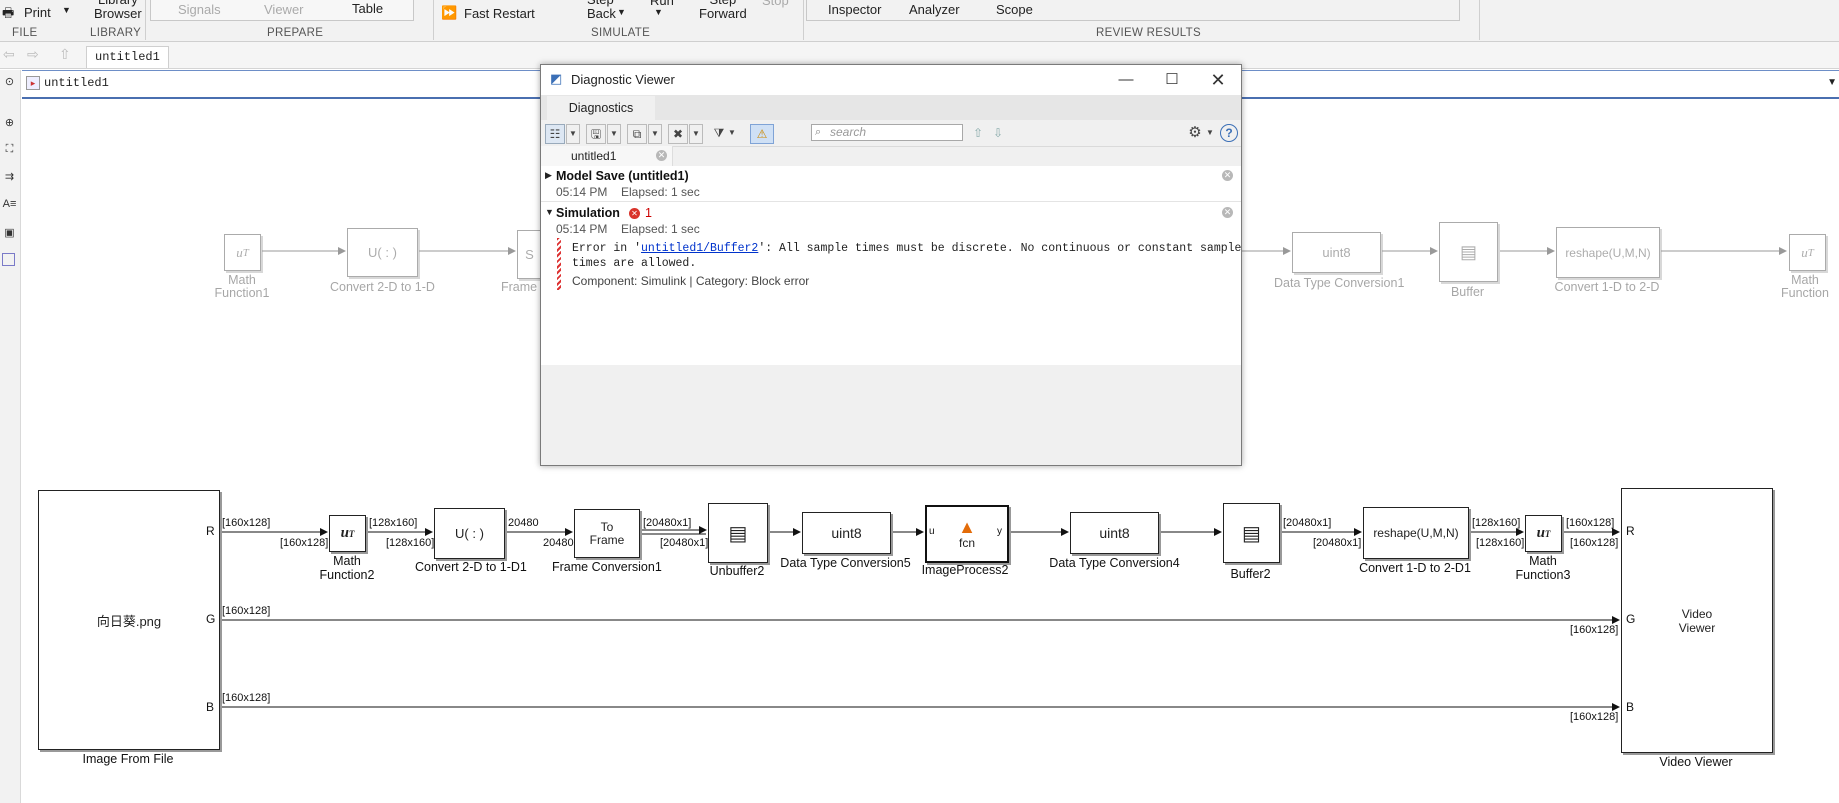 The width and height of the screenshot is (1839, 803). I want to click on unbuffer-icon: ▤, so click(738, 533).